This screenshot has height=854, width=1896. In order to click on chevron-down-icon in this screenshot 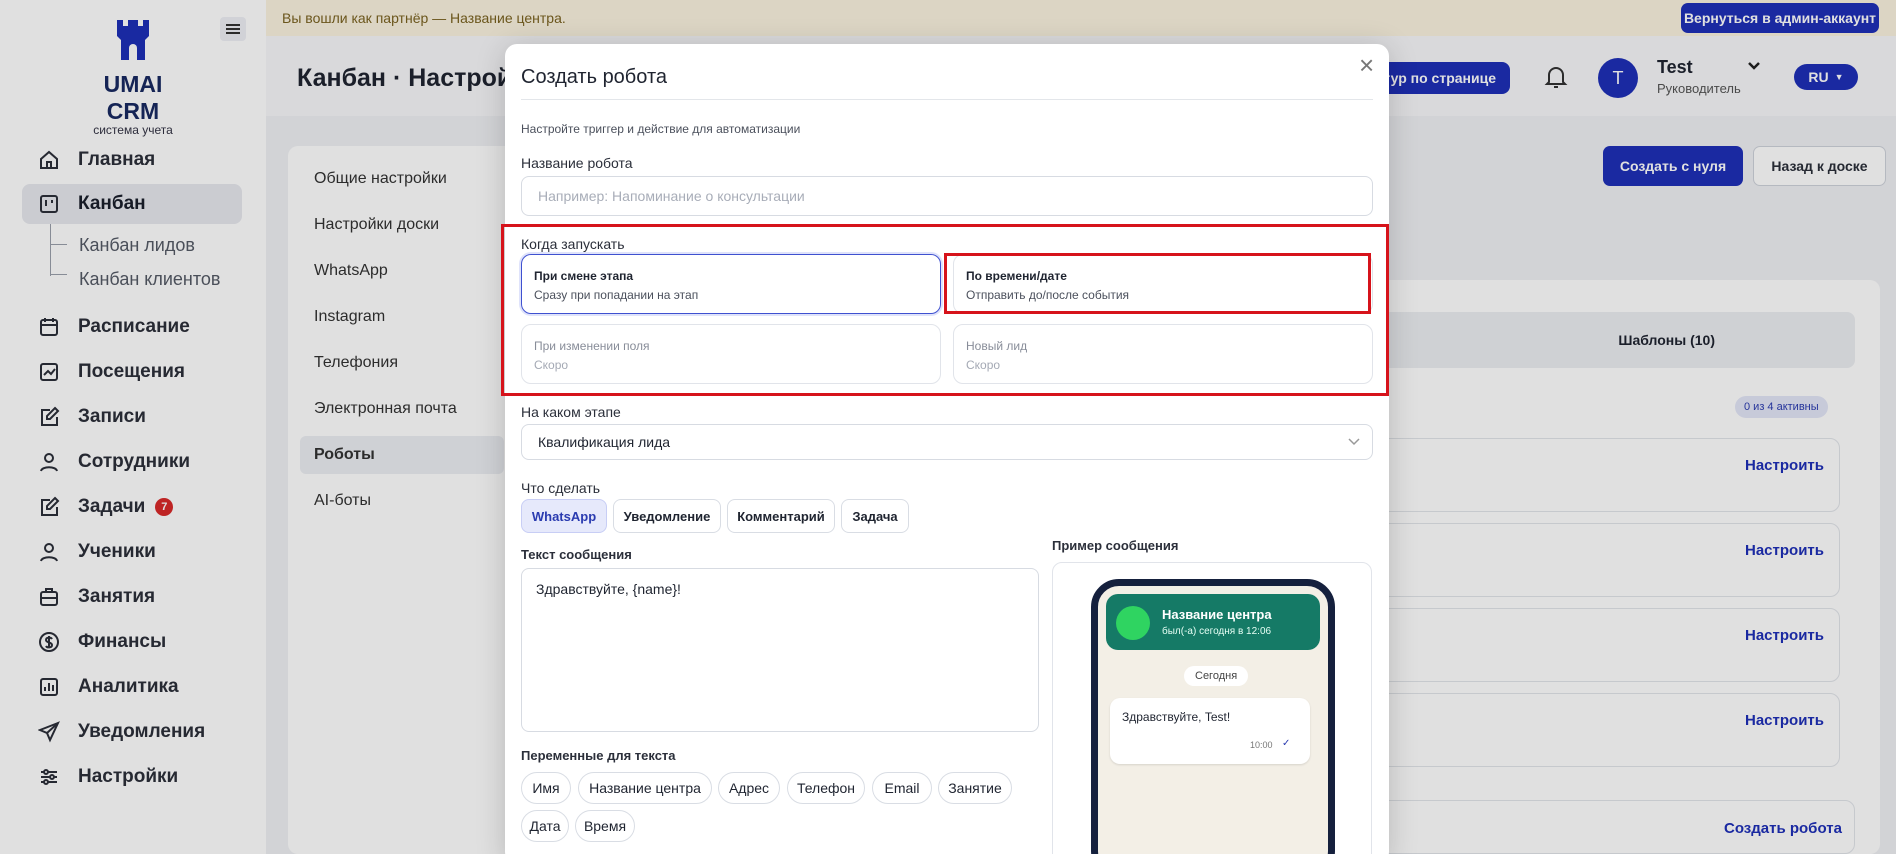, I will do `click(1354, 442)`.